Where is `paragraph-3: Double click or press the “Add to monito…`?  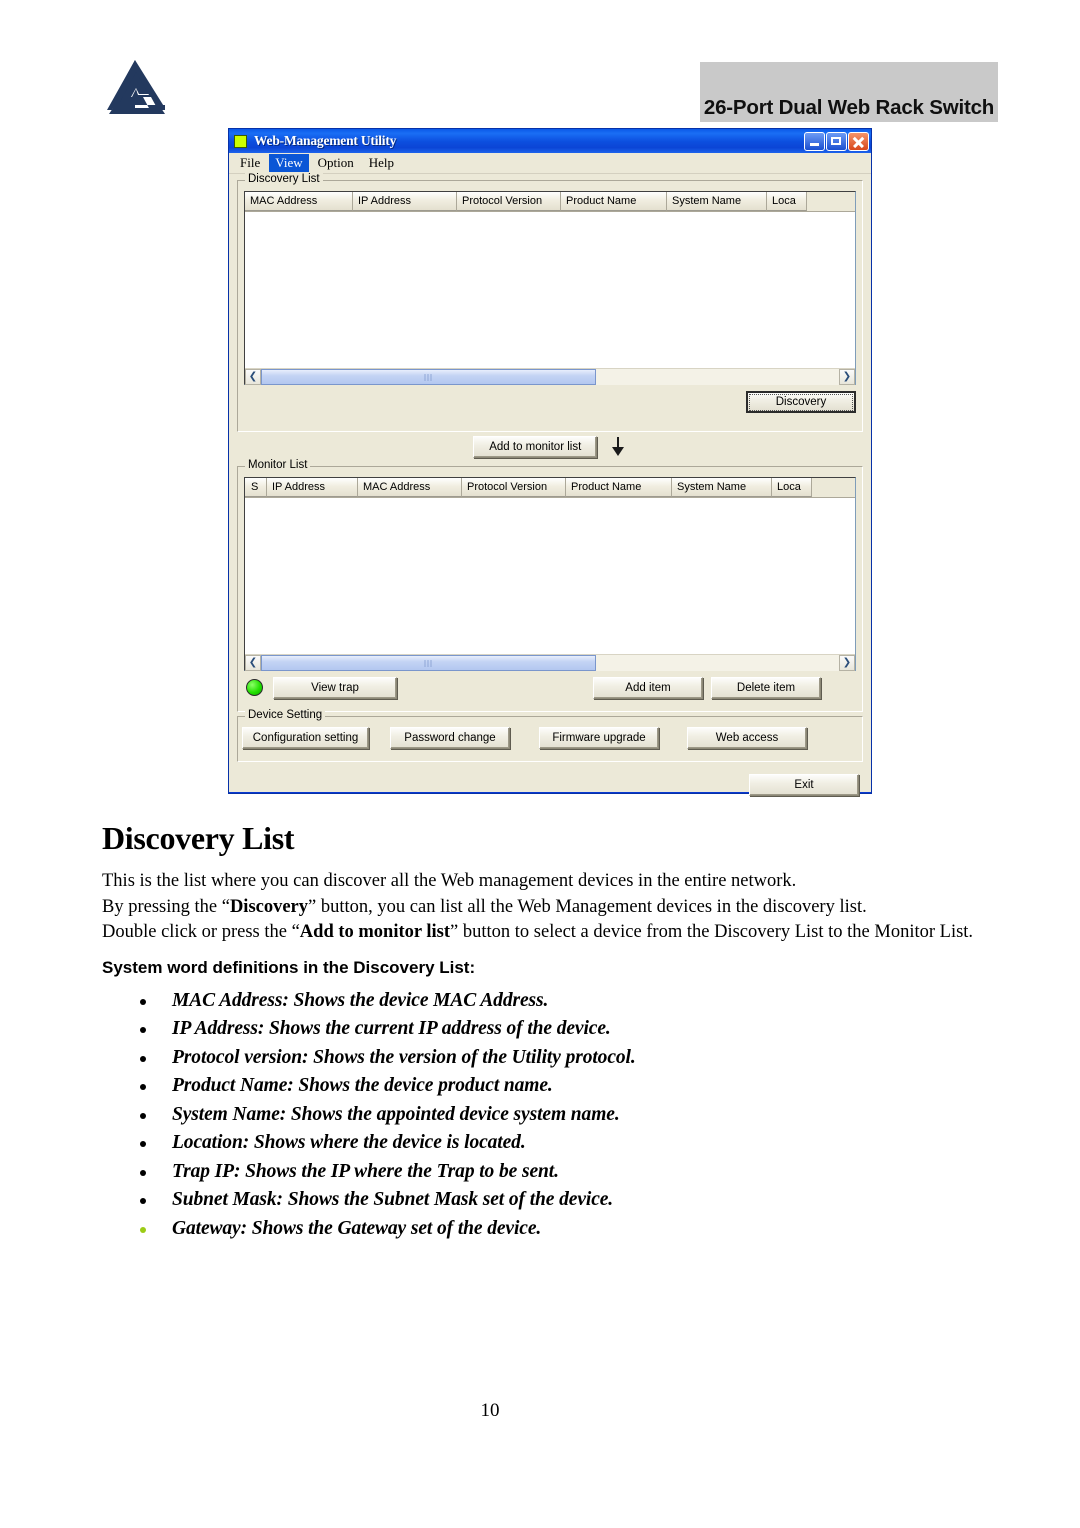 paragraph-3: Double click or press the “Add to monito… is located at coordinates (551, 933).